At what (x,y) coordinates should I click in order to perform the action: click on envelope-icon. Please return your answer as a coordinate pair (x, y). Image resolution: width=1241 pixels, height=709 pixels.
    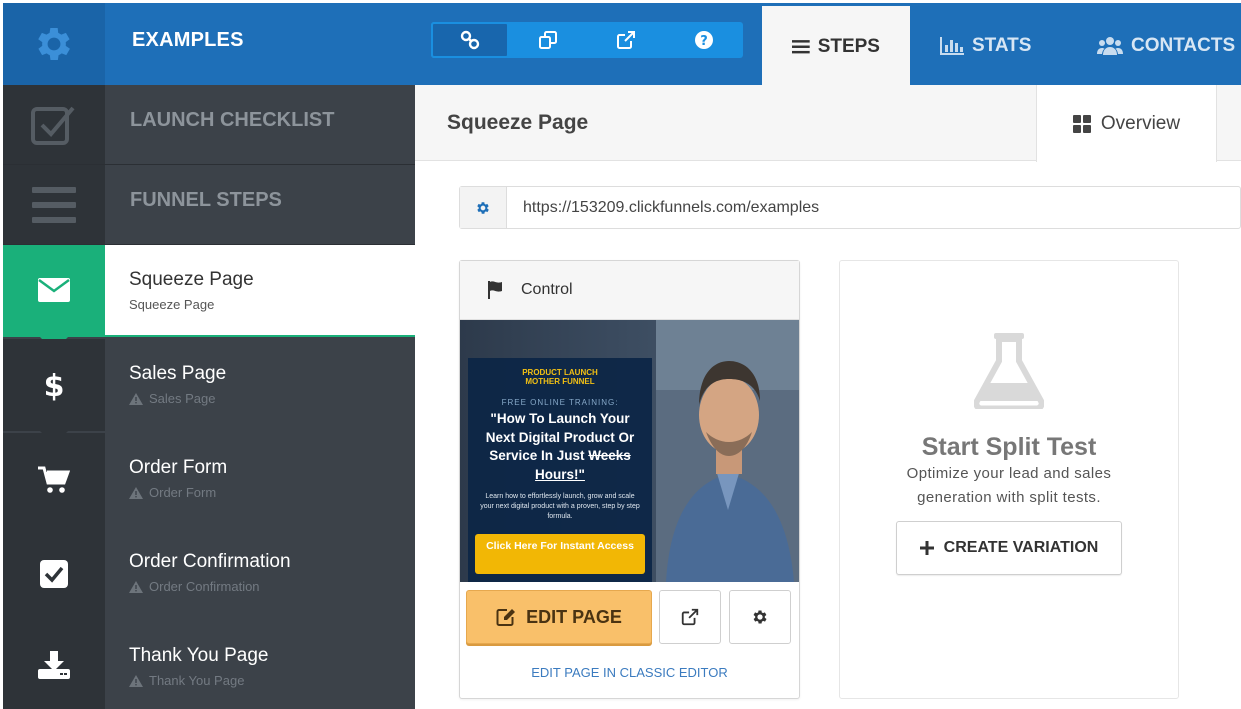
    Looking at the image, I should click on (54, 290).